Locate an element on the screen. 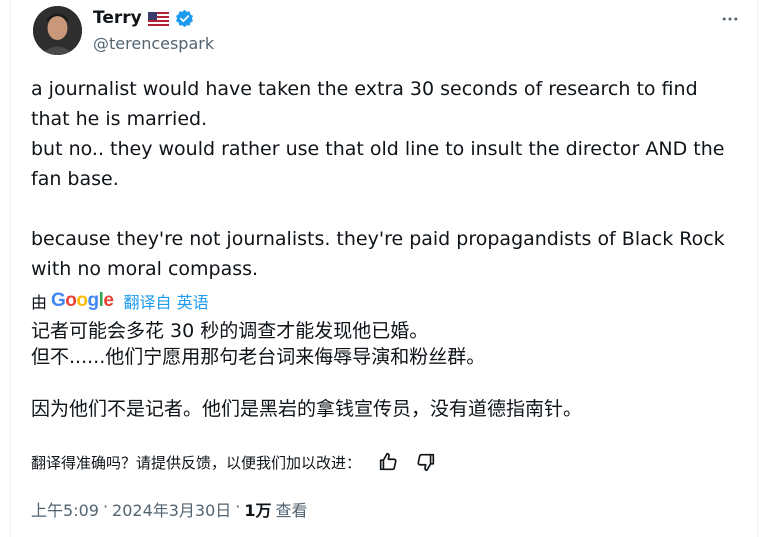 The image size is (768, 537). google-letter: e is located at coordinates (108, 300).